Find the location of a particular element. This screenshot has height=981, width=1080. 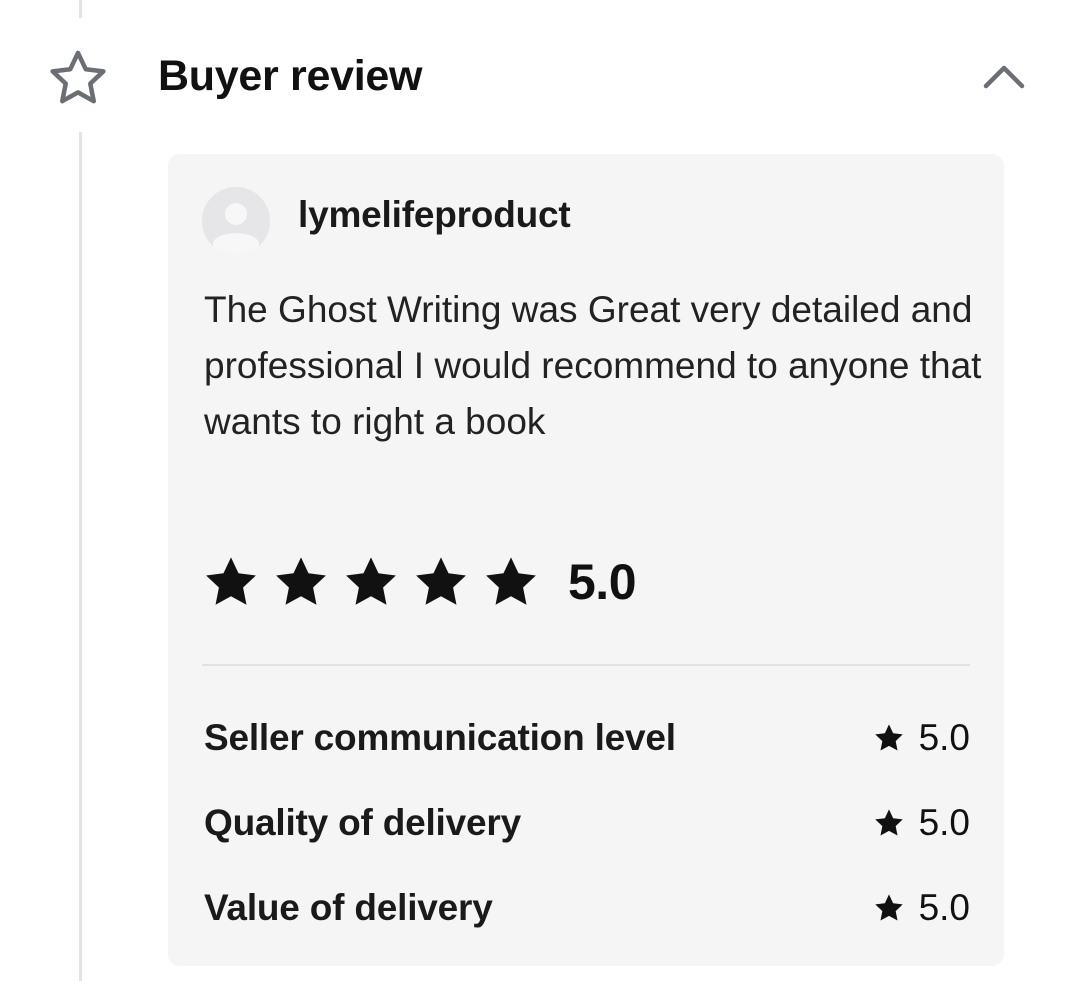

timeline-line-bottom is located at coordinates (80, 556).